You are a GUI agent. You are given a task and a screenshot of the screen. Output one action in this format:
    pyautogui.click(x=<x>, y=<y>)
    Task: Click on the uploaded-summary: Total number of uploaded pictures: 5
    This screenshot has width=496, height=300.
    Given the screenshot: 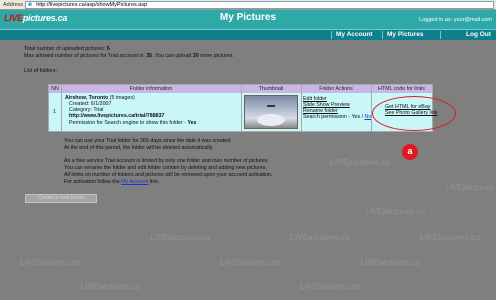 What is the action you would take?
    pyautogui.click(x=67, y=49)
    